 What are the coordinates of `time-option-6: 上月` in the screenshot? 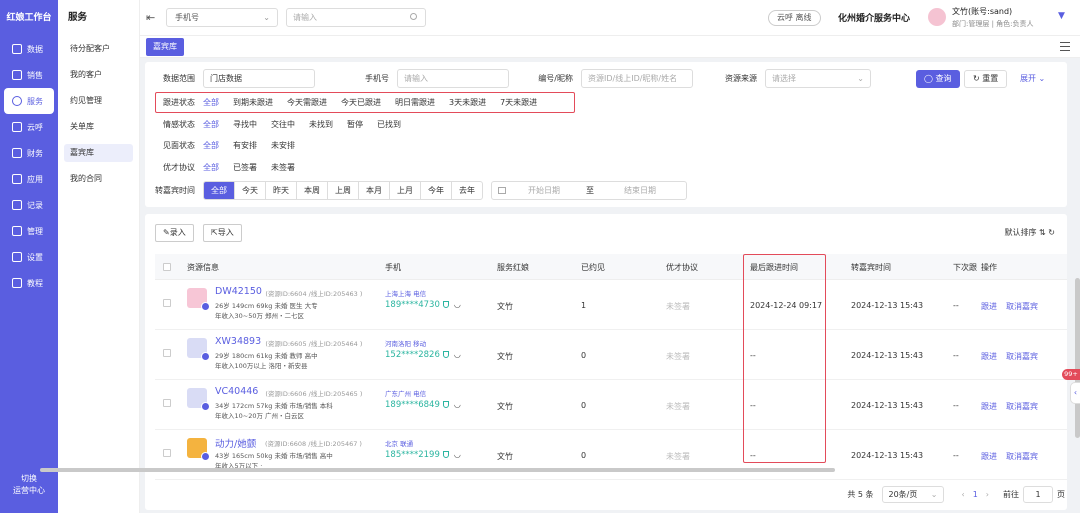 It's located at (405, 190).